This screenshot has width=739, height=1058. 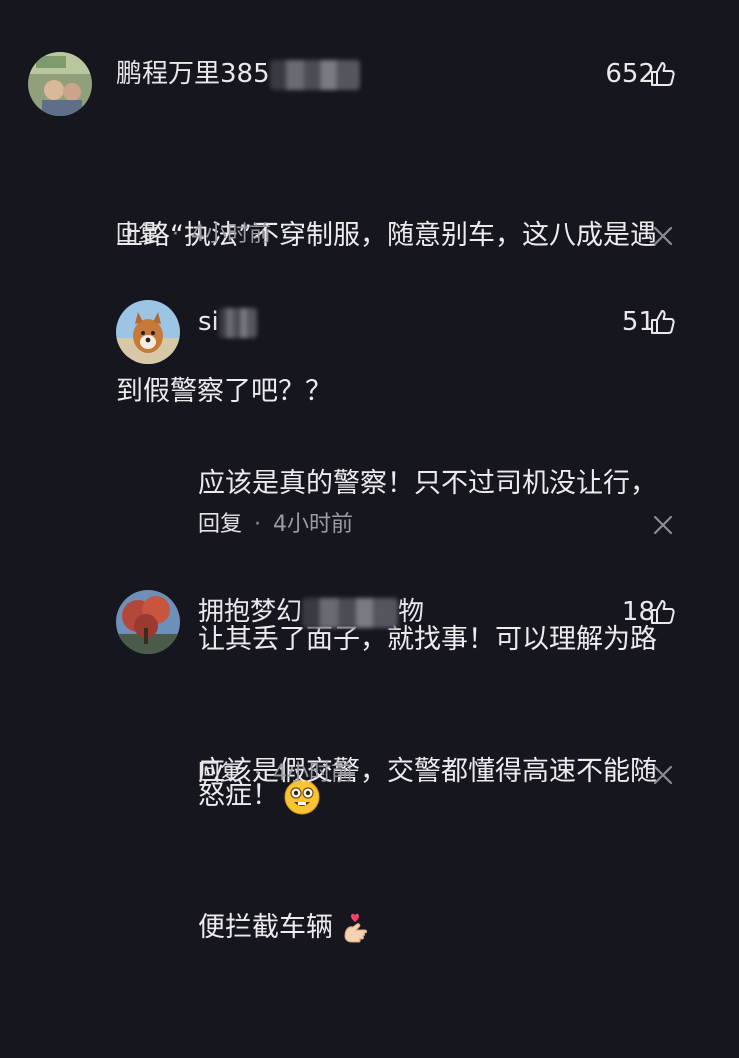 I want to click on username: si, so click(x=227, y=322).